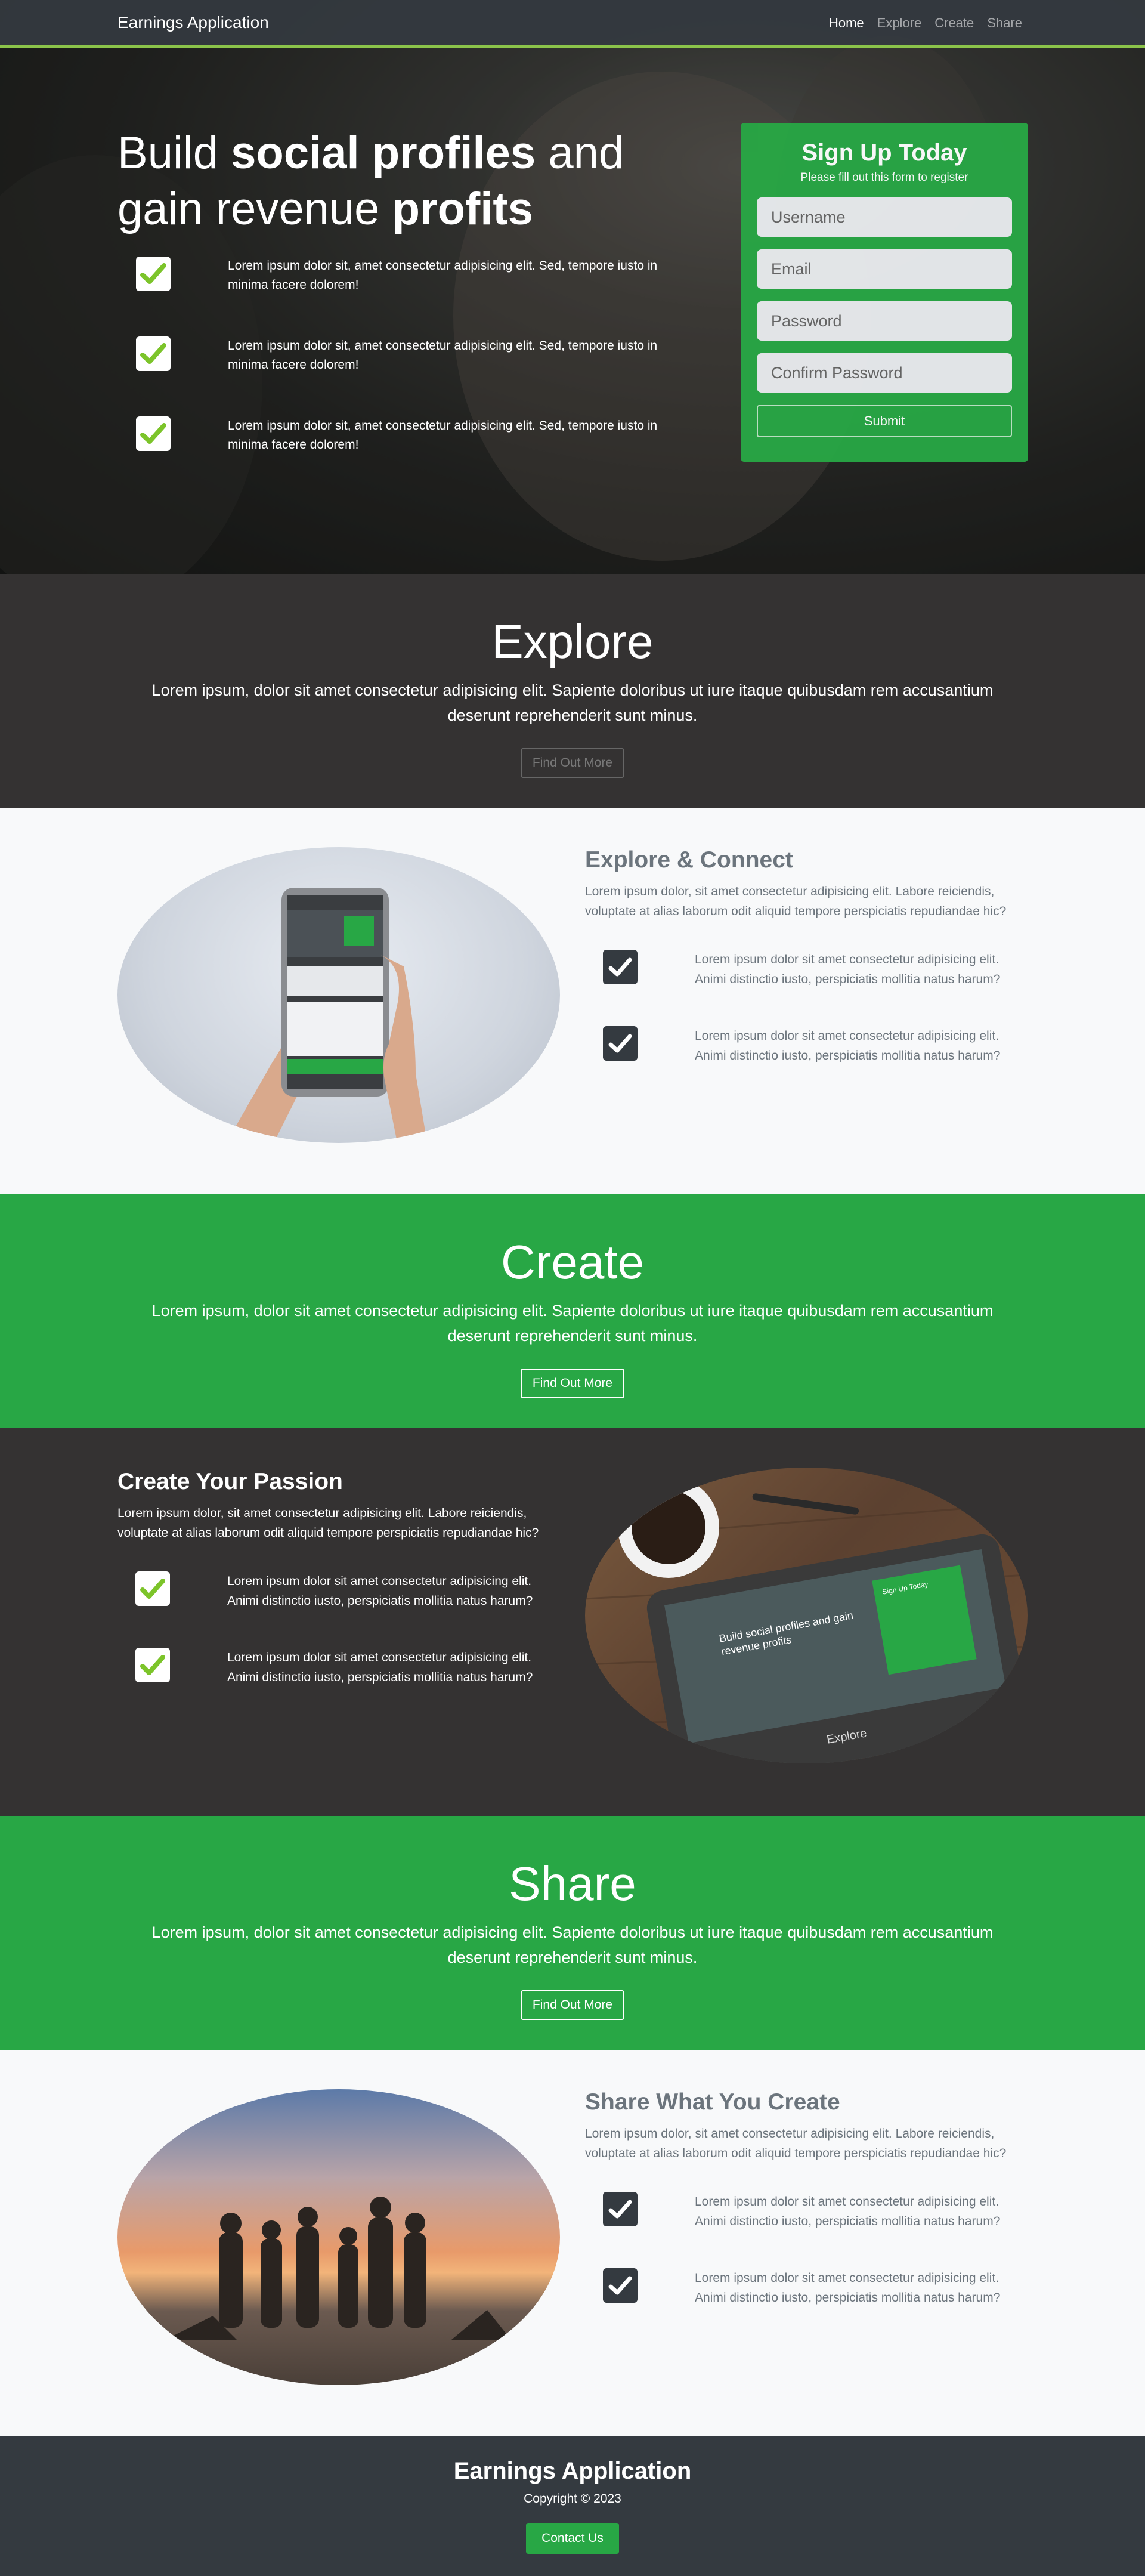 The height and width of the screenshot is (2576, 1145). Describe the element at coordinates (806, 1620) in the screenshot. I see `tablet-illustration` at that location.